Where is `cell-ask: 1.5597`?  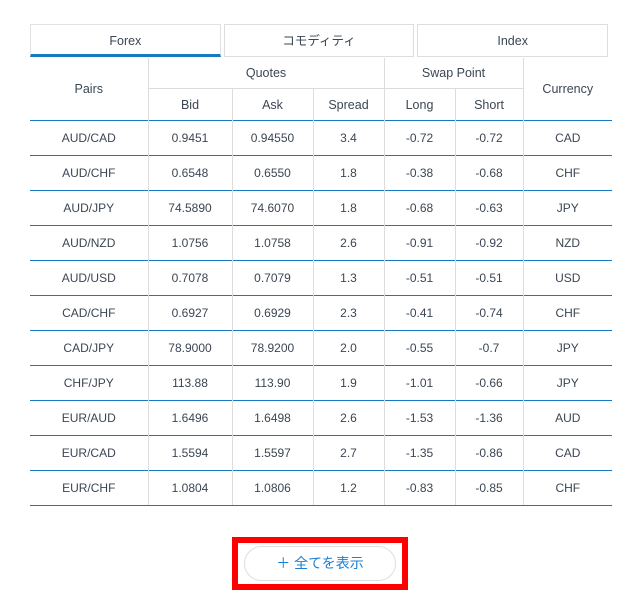 cell-ask: 1.5597 is located at coordinates (273, 453).